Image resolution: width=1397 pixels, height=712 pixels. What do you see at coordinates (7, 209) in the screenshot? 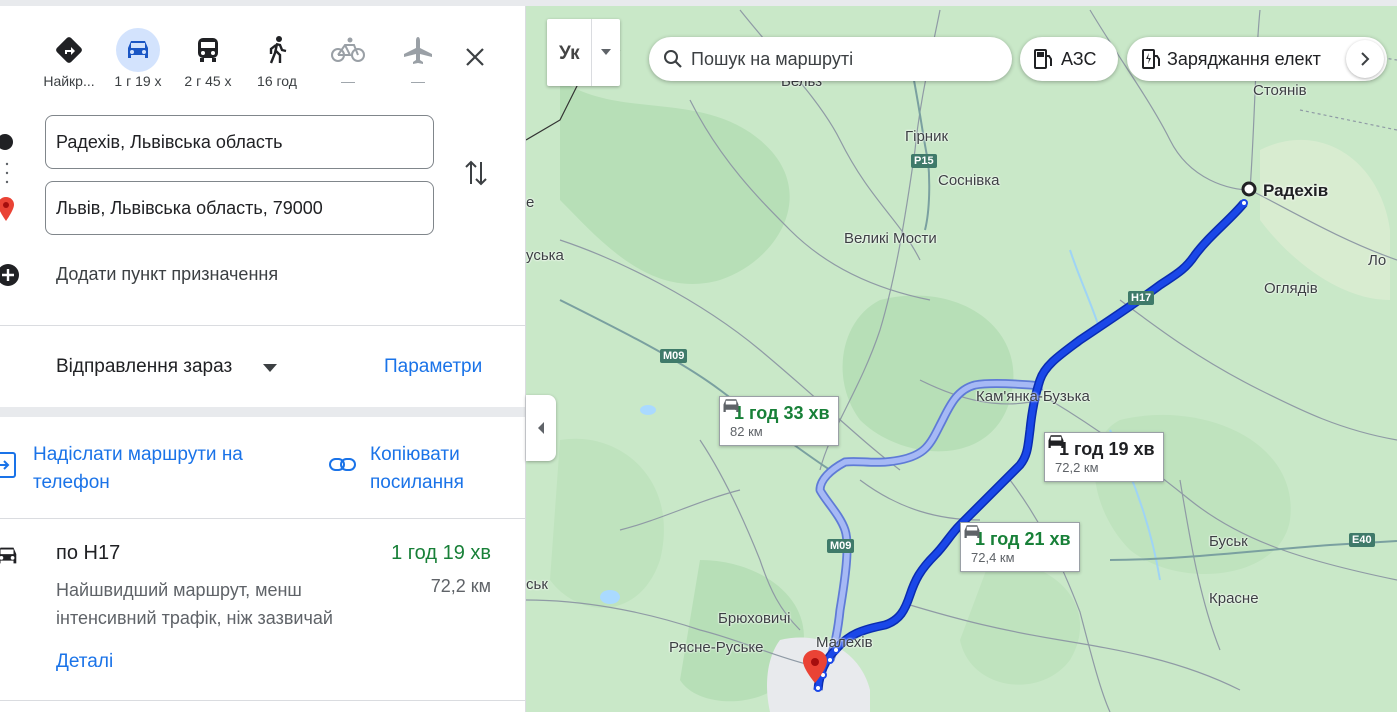
I see `destination-pin-icon` at bounding box center [7, 209].